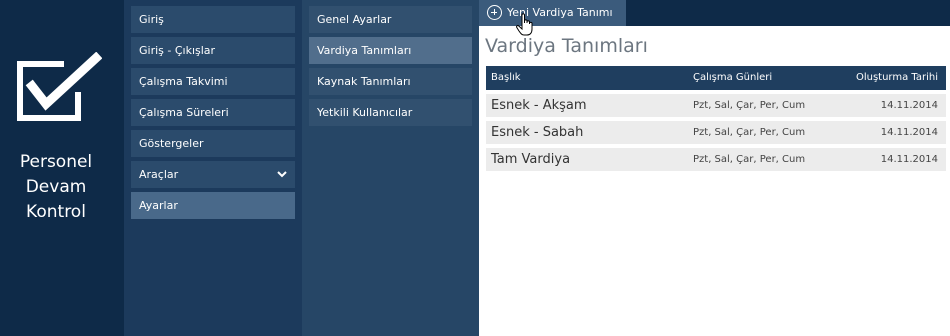  I want to click on submenu-item-yetkili-kullanicilar: Yetkili Kullanıcılar, so click(390, 112).